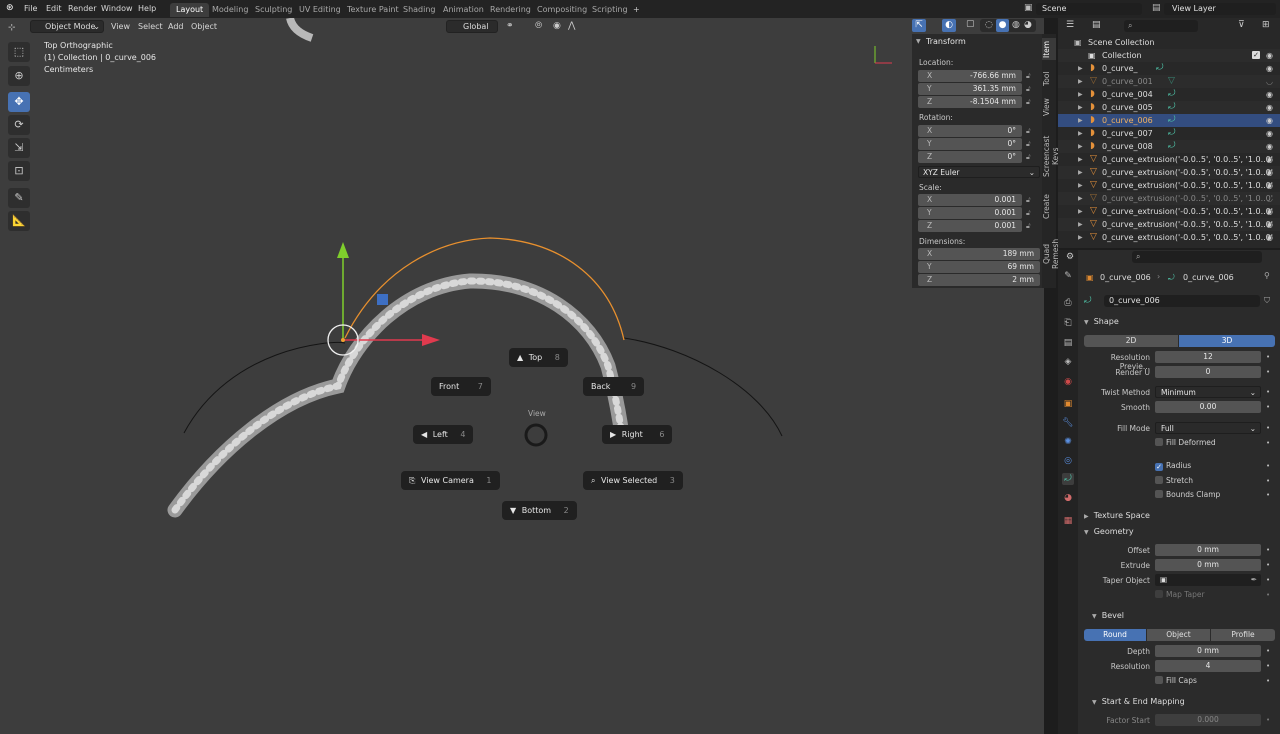 Image resolution: width=1280 pixels, height=734 pixels. I want to click on wireframe-shading-icon: ◌, so click(989, 25).